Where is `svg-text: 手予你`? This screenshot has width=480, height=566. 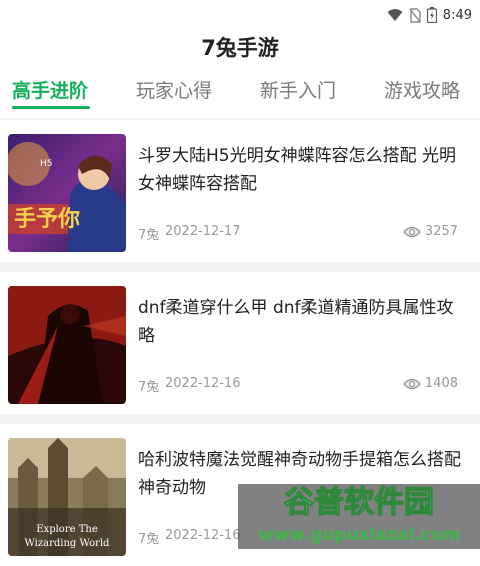
svg-text: 手予你 is located at coordinates (47, 219).